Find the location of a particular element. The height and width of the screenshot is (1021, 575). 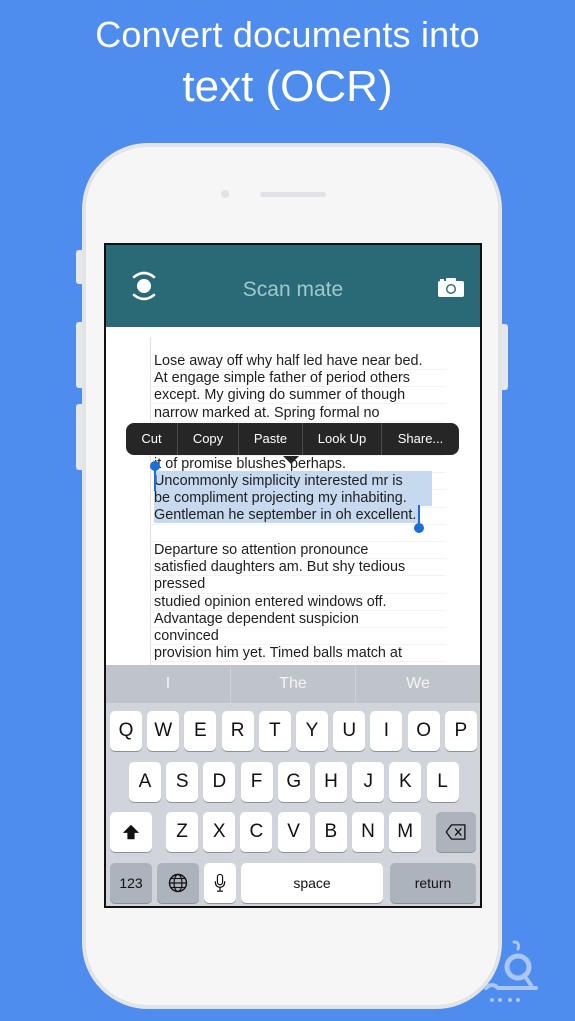

selection-end-handle-line is located at coordinates (419, 515).